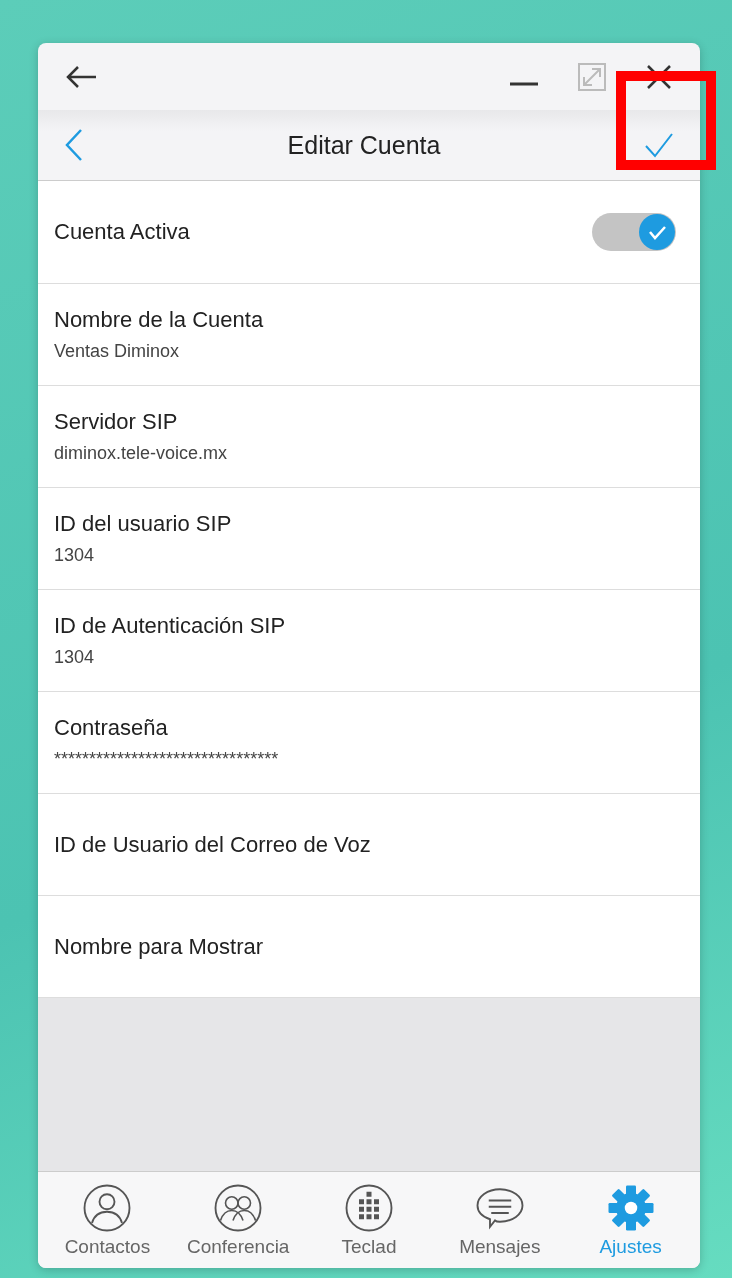  What do you see at coordinates (111, 728) in the screenshot?
I see `field-label: Contraseña` at bounding box center [111, 728].